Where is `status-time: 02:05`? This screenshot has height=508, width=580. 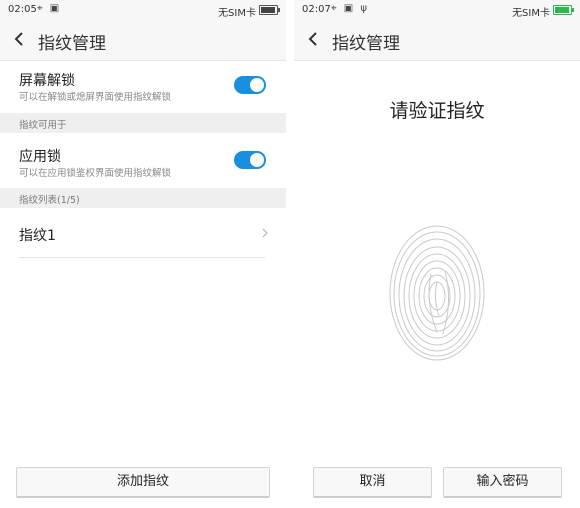
status-time: 02:05 is located at coordinates (22, 9).